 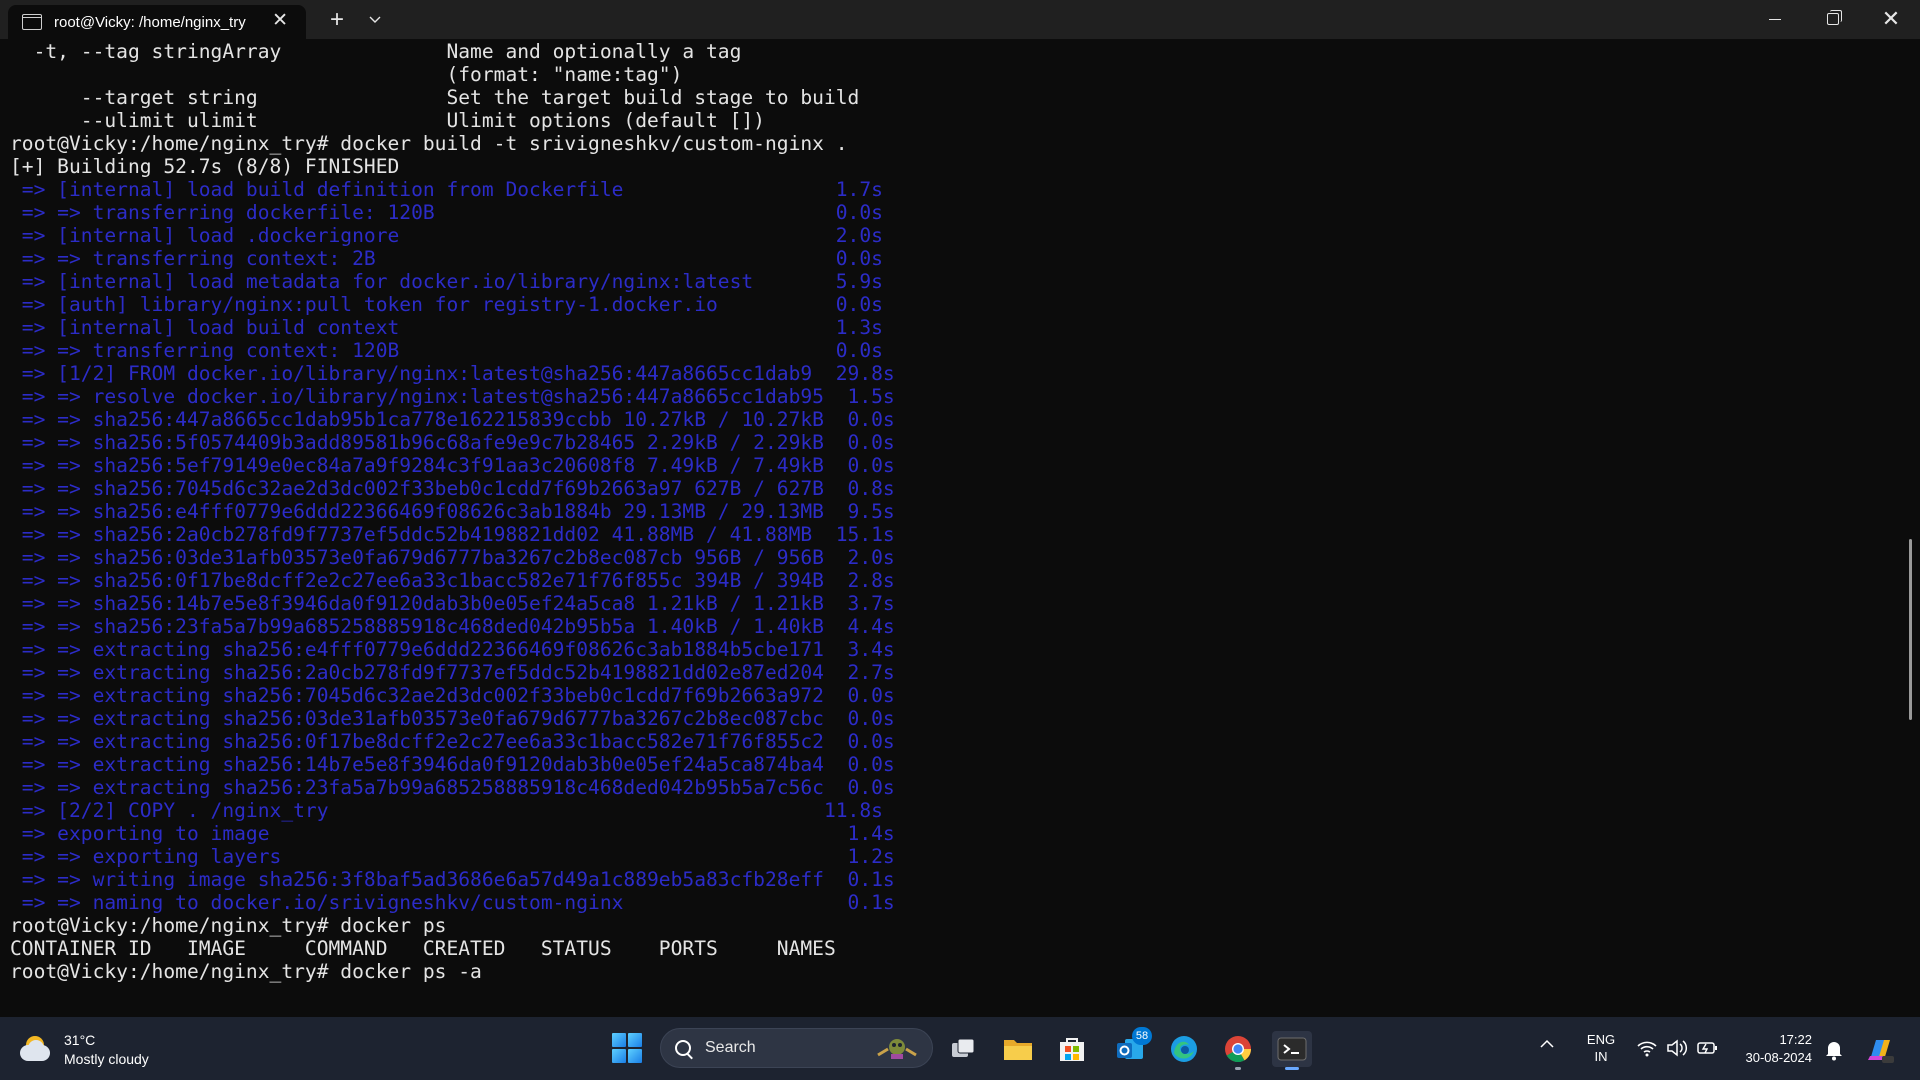 I want to click on store-icon, so click(x=1072, y=1049).